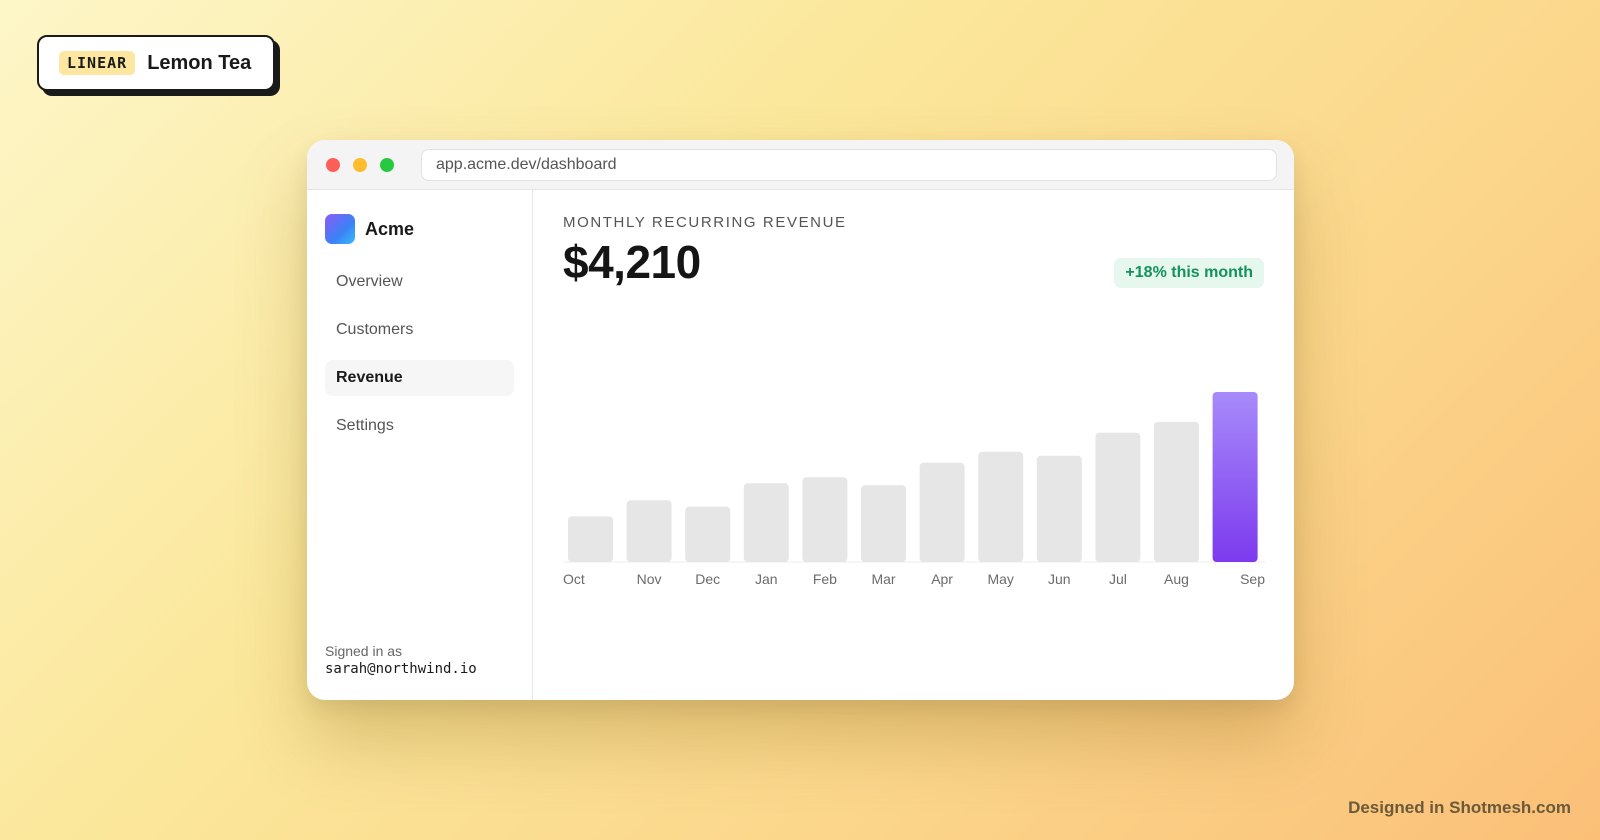 This screenshot has width=1600, height=840. What do you see at coordinates (883, 579) in the screenshot?
I see `chart-x-label-mar: Mar` at bounding box center [883, 579].